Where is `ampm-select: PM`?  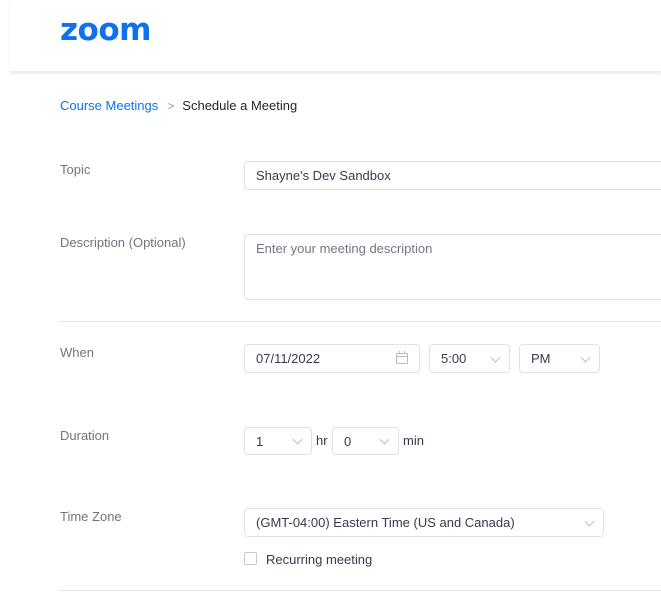 ampm-select: PM is located at coordinates (559, 358).